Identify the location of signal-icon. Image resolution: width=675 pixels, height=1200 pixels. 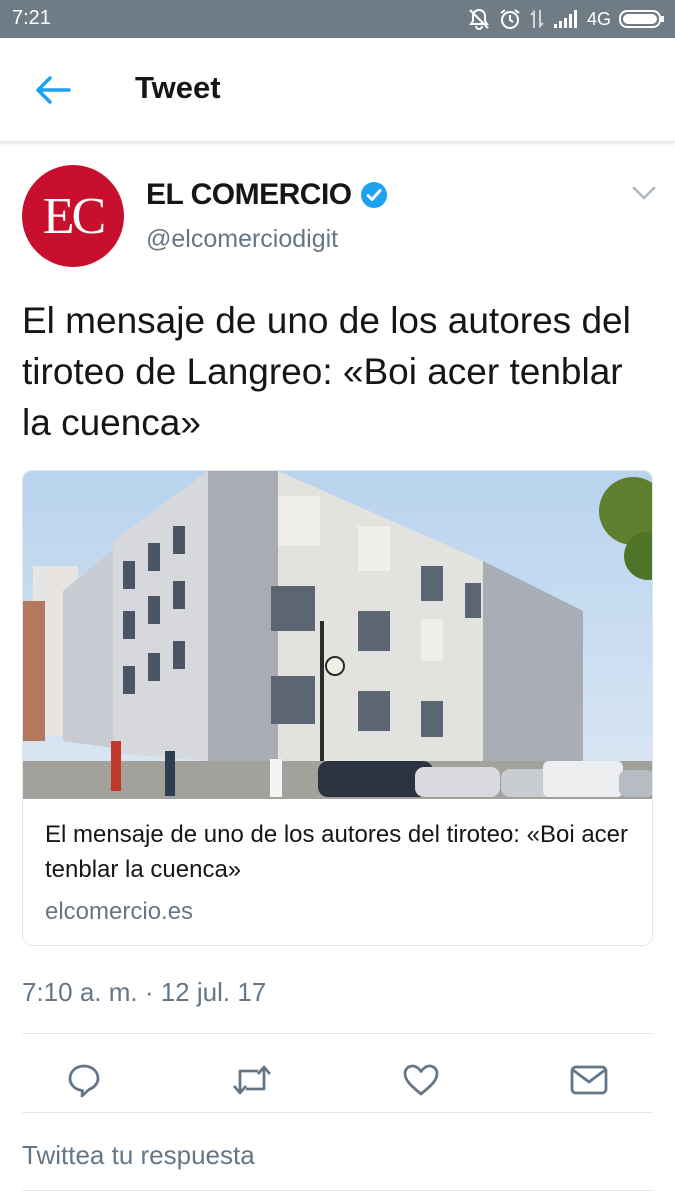
(566, 19).